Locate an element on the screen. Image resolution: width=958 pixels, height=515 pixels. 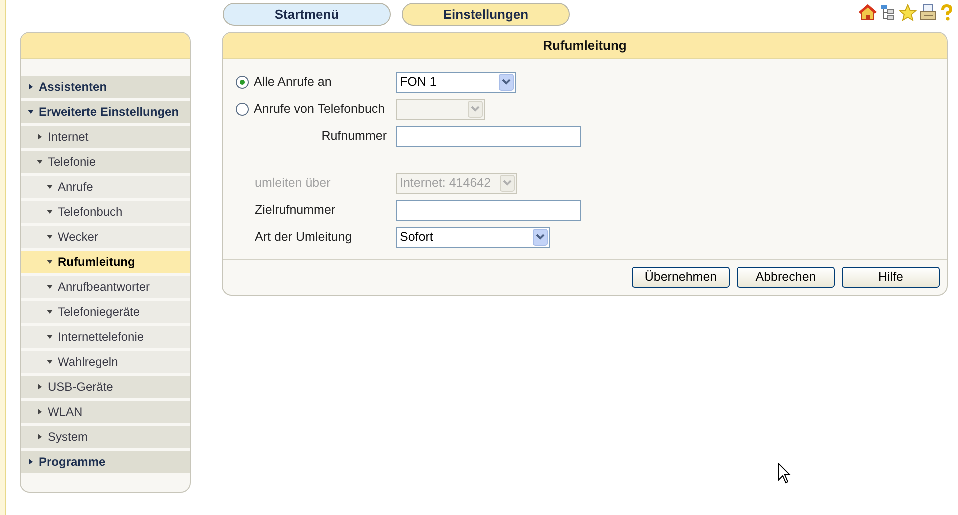
sidebar-item: USB-Geräte is located at coordinates (105, 387).